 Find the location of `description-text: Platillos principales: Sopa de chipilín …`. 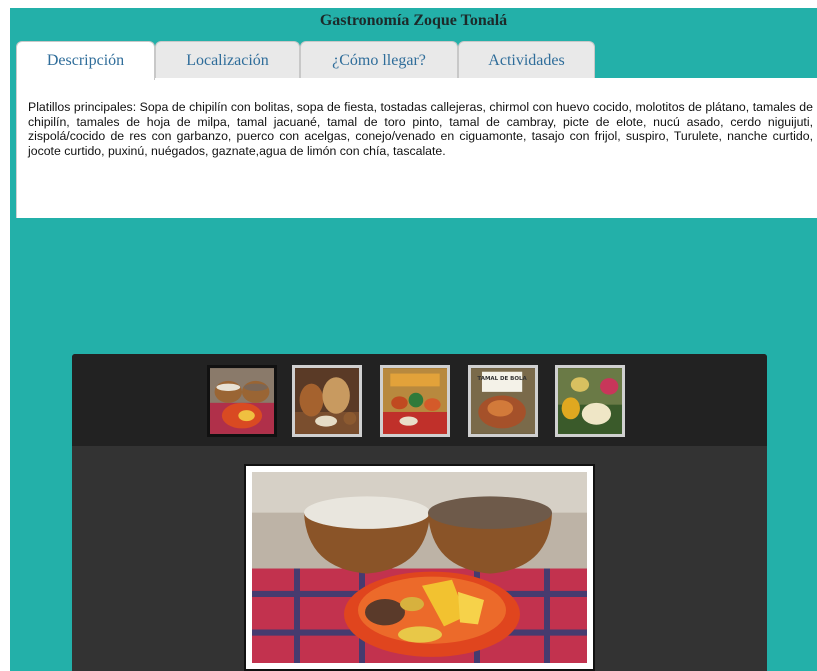

description-text: Platillos principales: Sopa de chipilín … is located at coordinates (420, 129).